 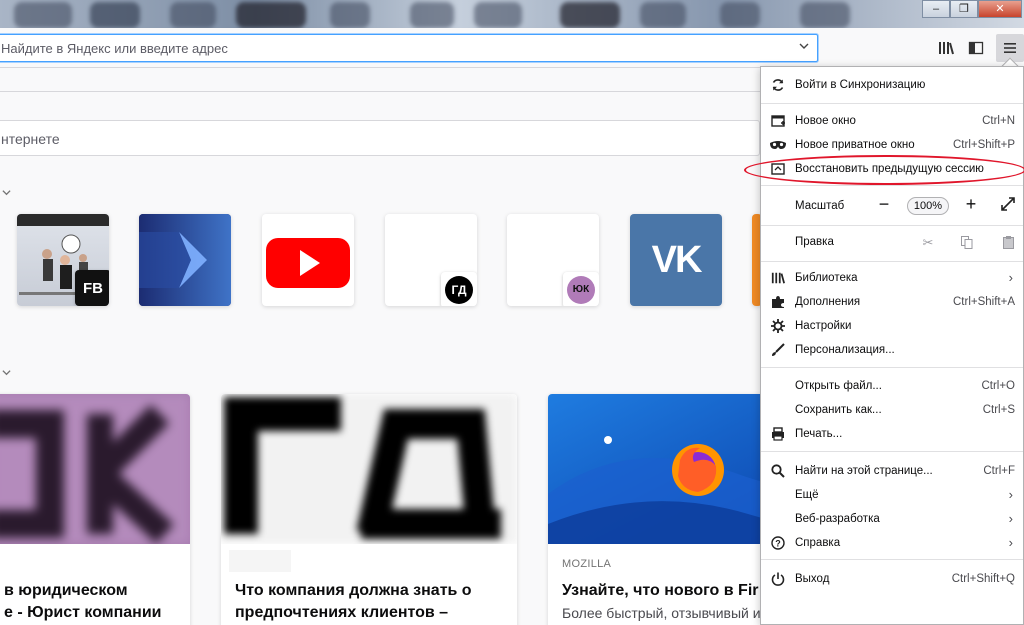 What do you see at coordinates (553, 260) in the screenshot?
I see `topsite-yuk: ЮК` at bounding box center [553, 260].